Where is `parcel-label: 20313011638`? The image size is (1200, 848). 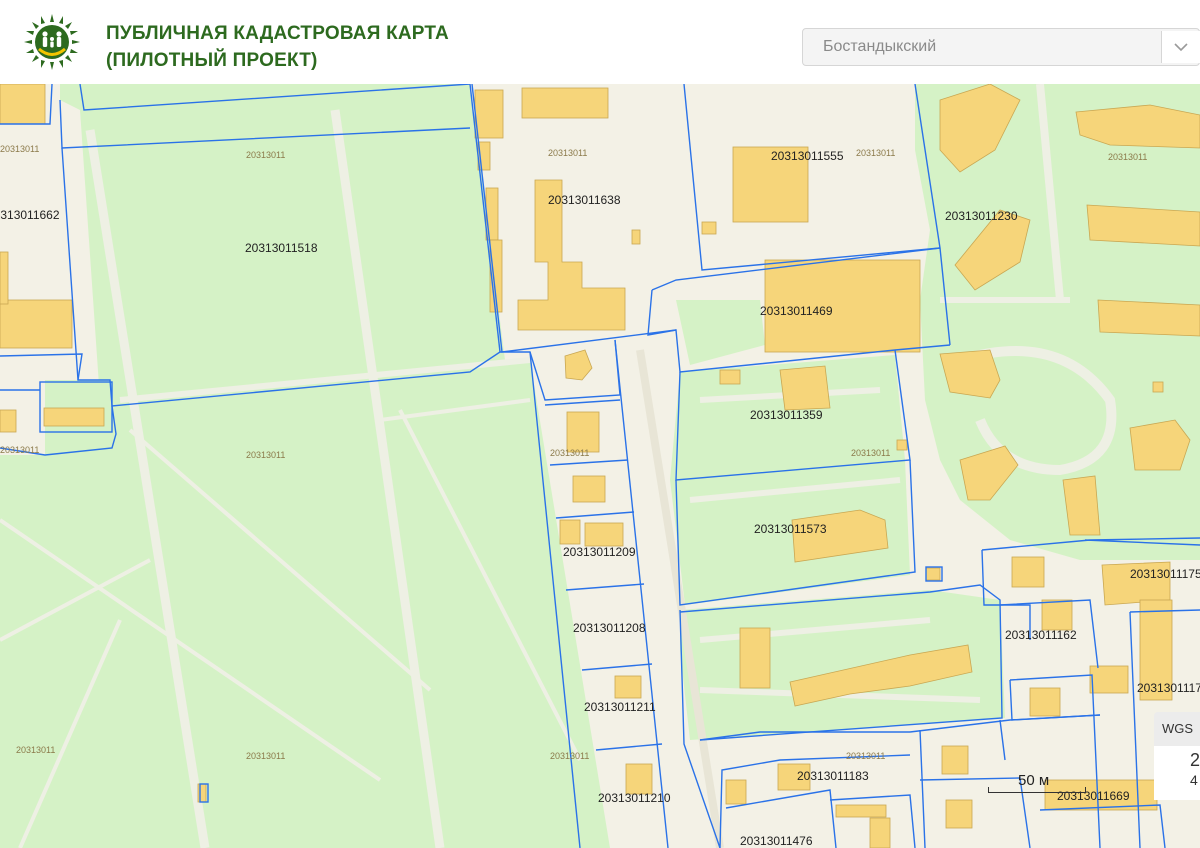 parcel-label: 20313011638 is located at coordinates (584, 200).